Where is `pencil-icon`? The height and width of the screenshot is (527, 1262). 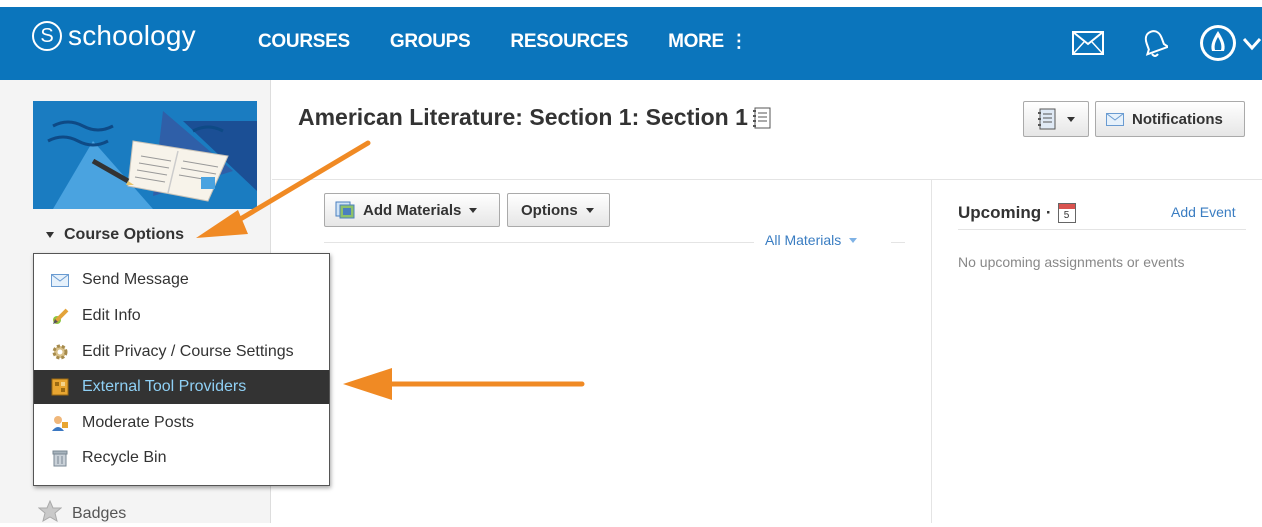
pencil-icon is located at coordinates (60, 316).